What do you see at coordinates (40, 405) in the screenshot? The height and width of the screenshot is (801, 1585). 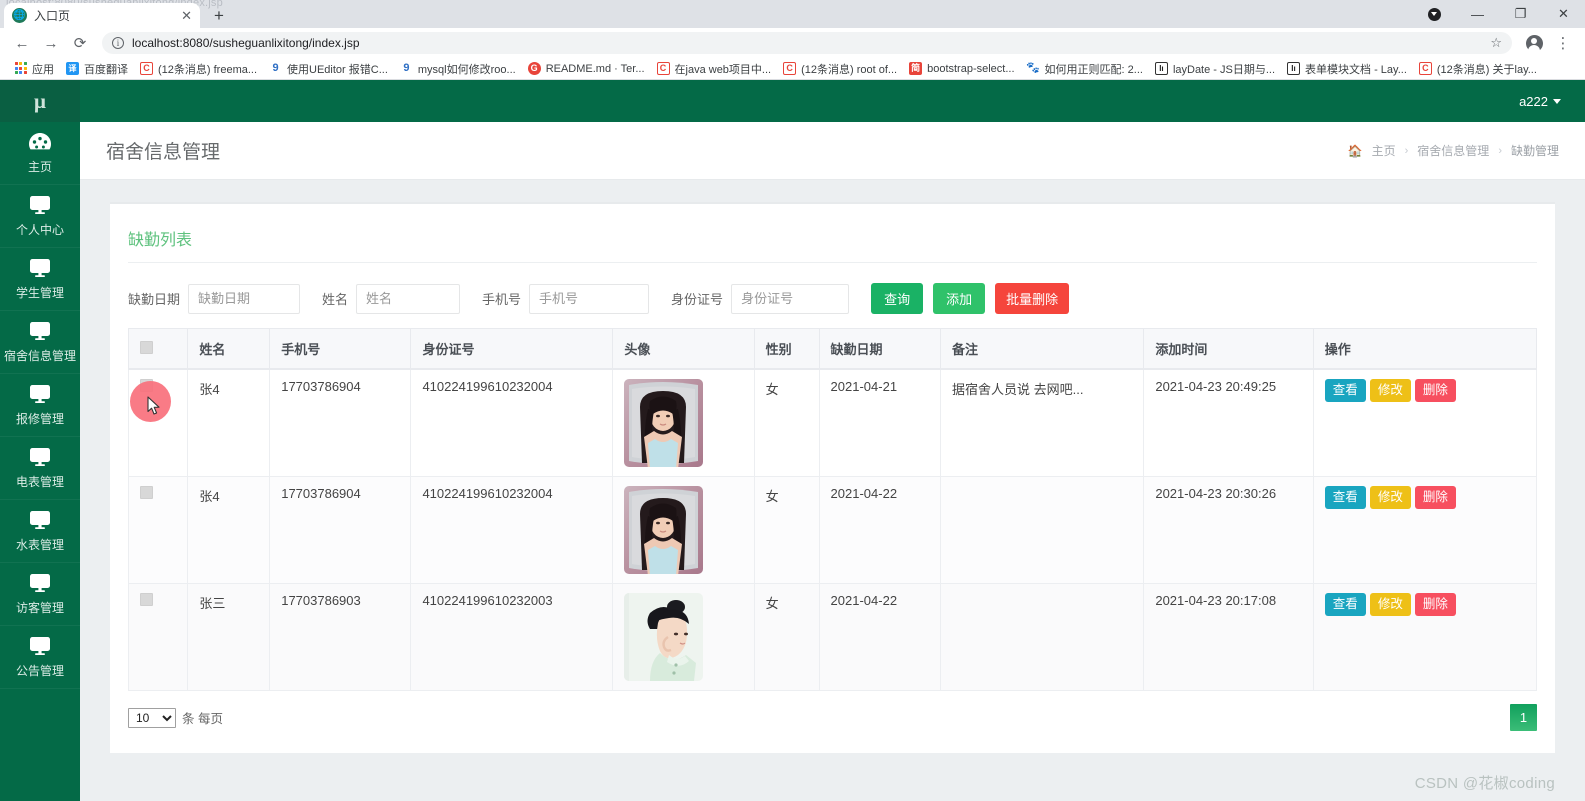 I see `sidebar-item-repair-management: 报修管理` at bounding box center [40, 405].